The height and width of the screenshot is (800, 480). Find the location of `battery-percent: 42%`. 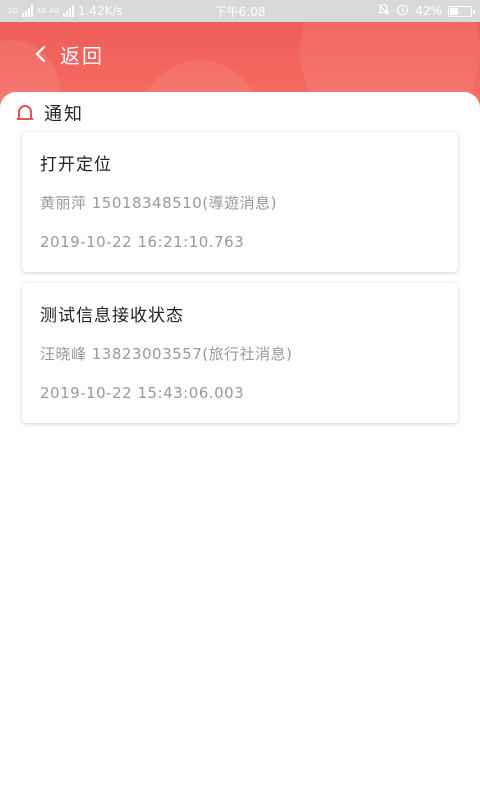

battery-percent: 42% is located at coordinates (428, 11).